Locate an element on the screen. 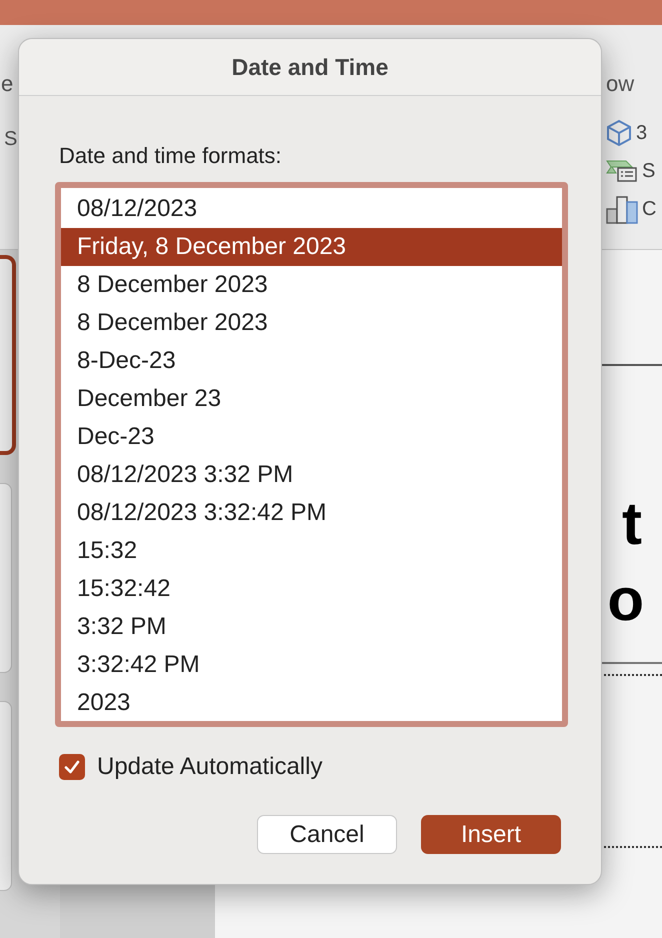 The width and height of the screenshot is (662, 938). format-option: December 23 is located at coordinates (311, 399).